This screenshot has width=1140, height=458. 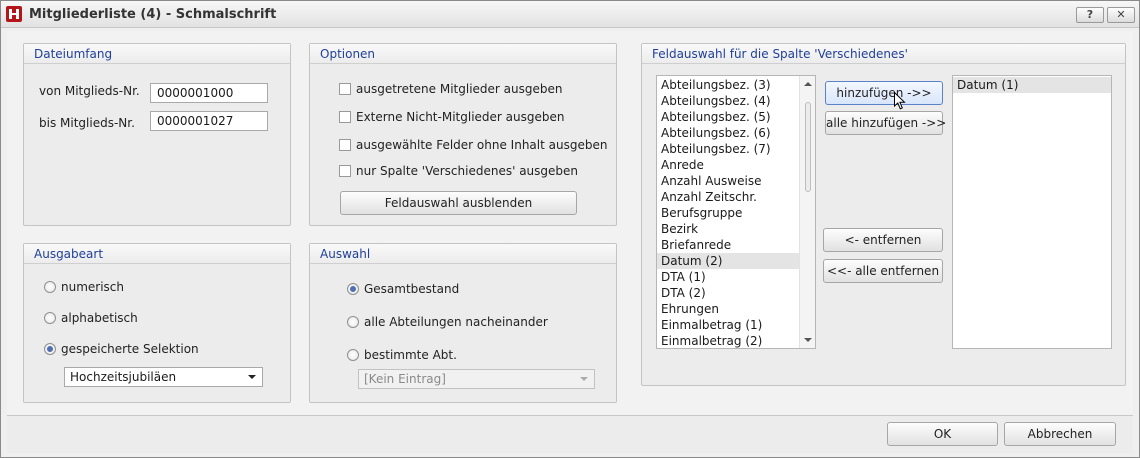 What do you see at coordinates (460, 117) in the screenshot?
I see `checkbox-label: Externe Nicht-Mitglieder ausgeben` at bounding box center [460, 117].